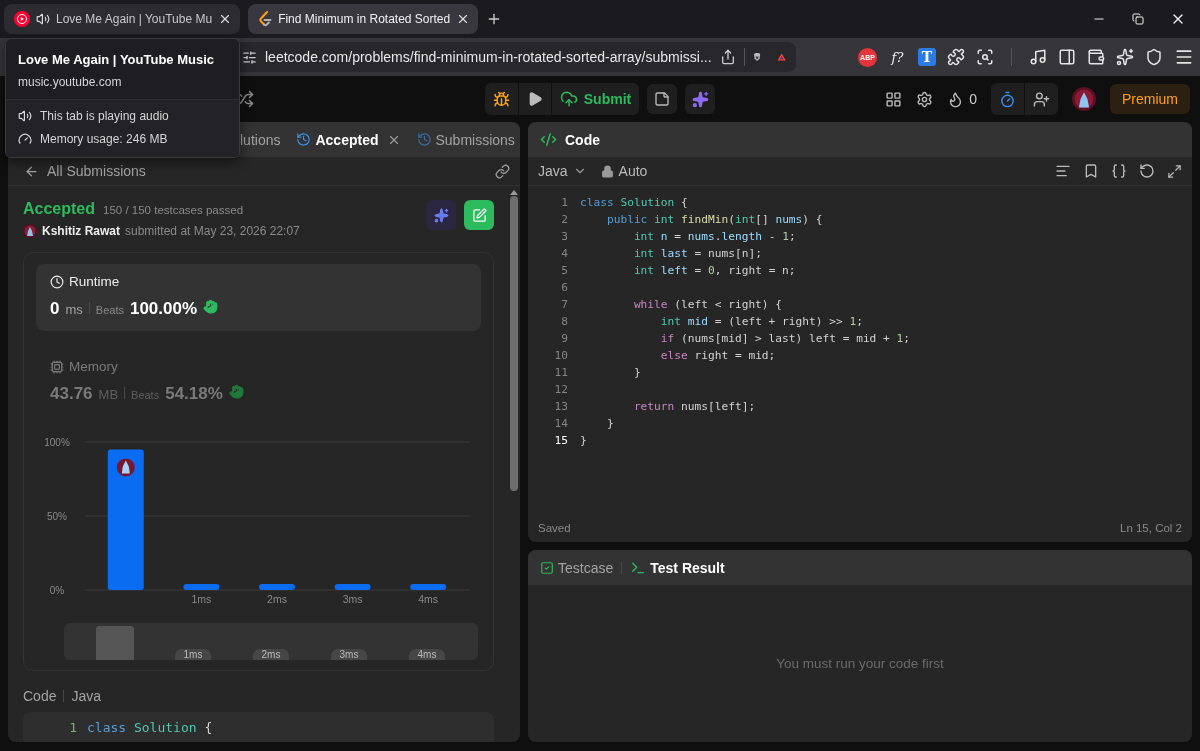  What do you see at coordinates (271, 654) in the screenshot?
I see `navigator-label: 2ms` at bounding box center [271, 654].